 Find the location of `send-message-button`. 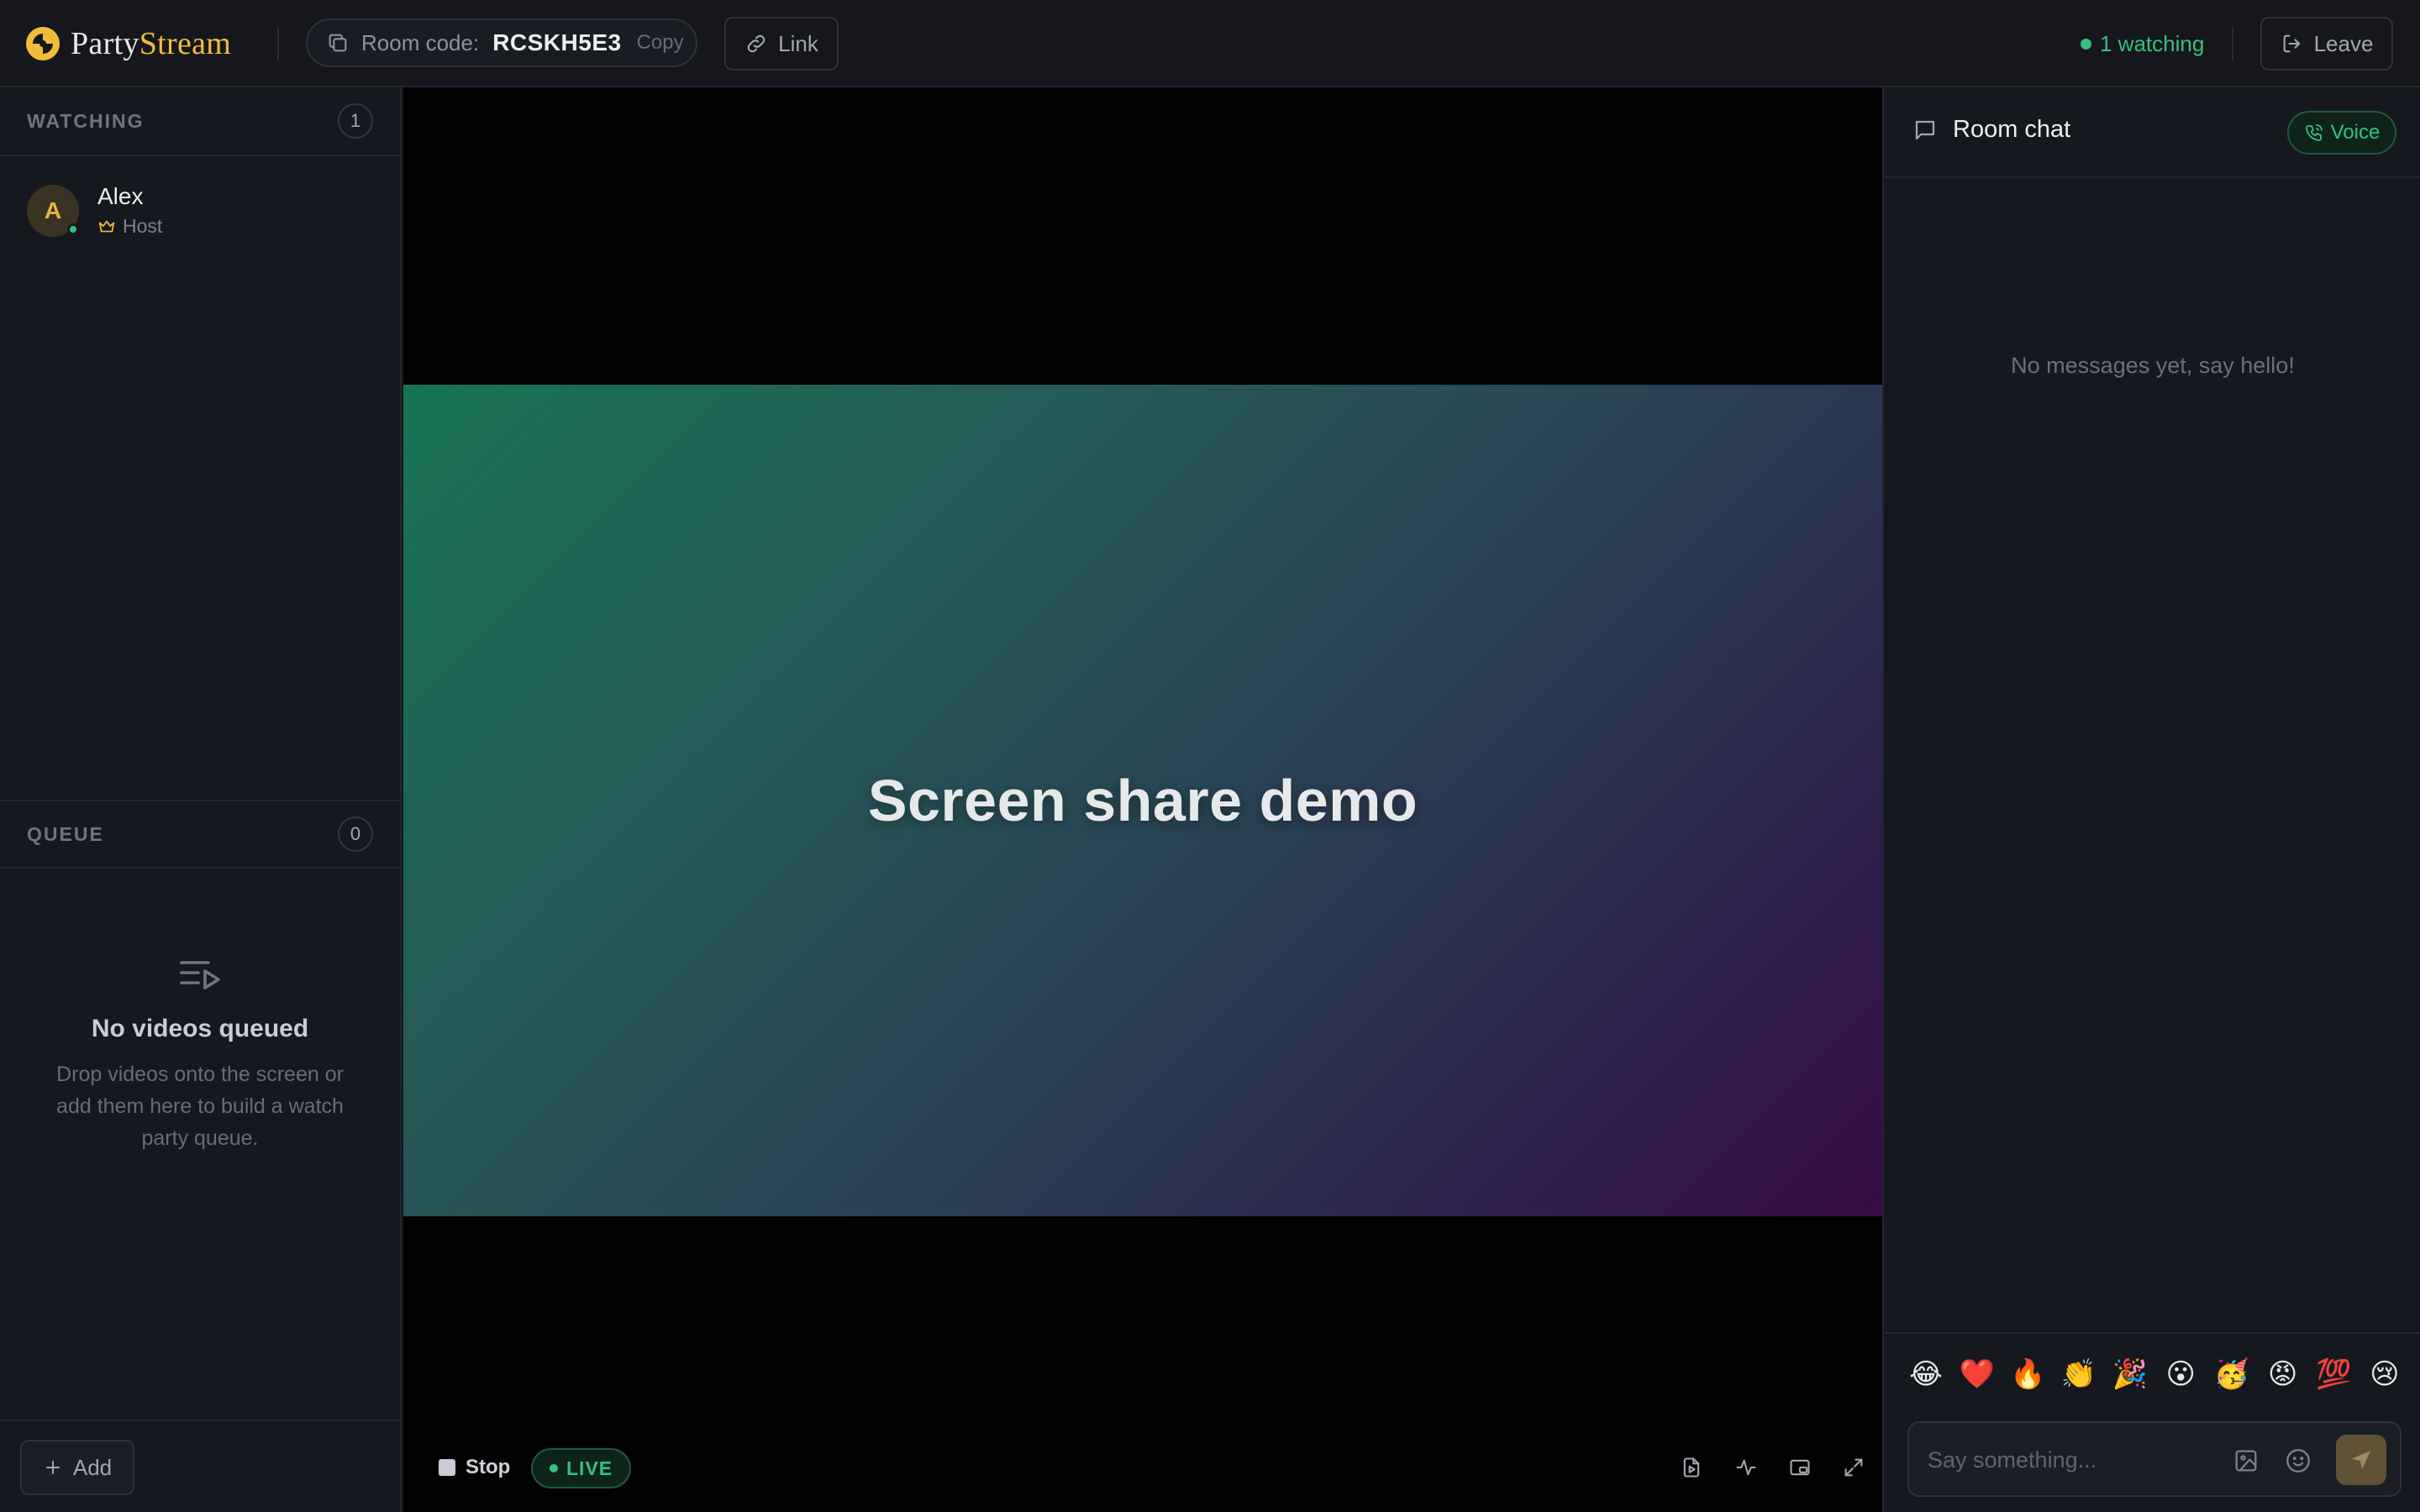

send-message-button is located at coordinates (2361, 1460).